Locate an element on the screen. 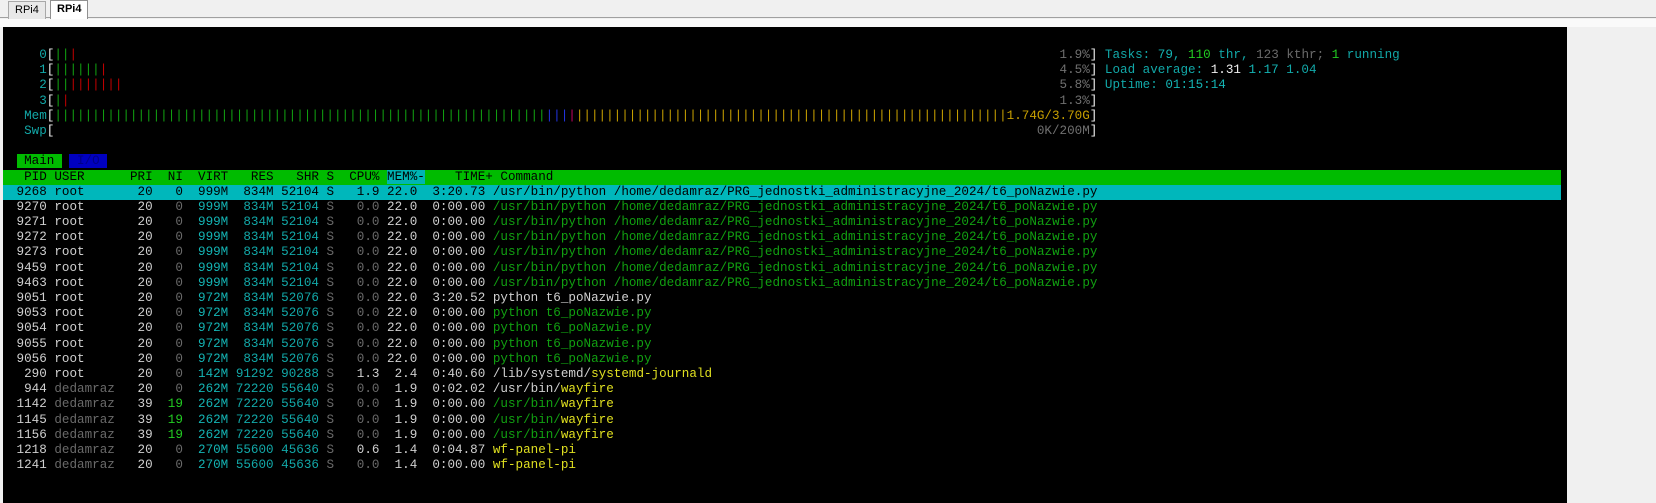 This screenshot has height=503, width=1656. meter-label: 1 is located at coordinates (28, 70).